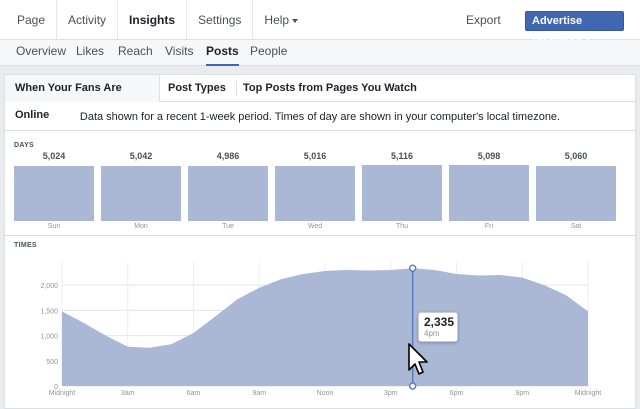 This screenshot has height=409, width=640. What do you see at coordinates (135, 53) in the screenshot?
I see `tab-reach: Reach` at bounding box center [135, 53].